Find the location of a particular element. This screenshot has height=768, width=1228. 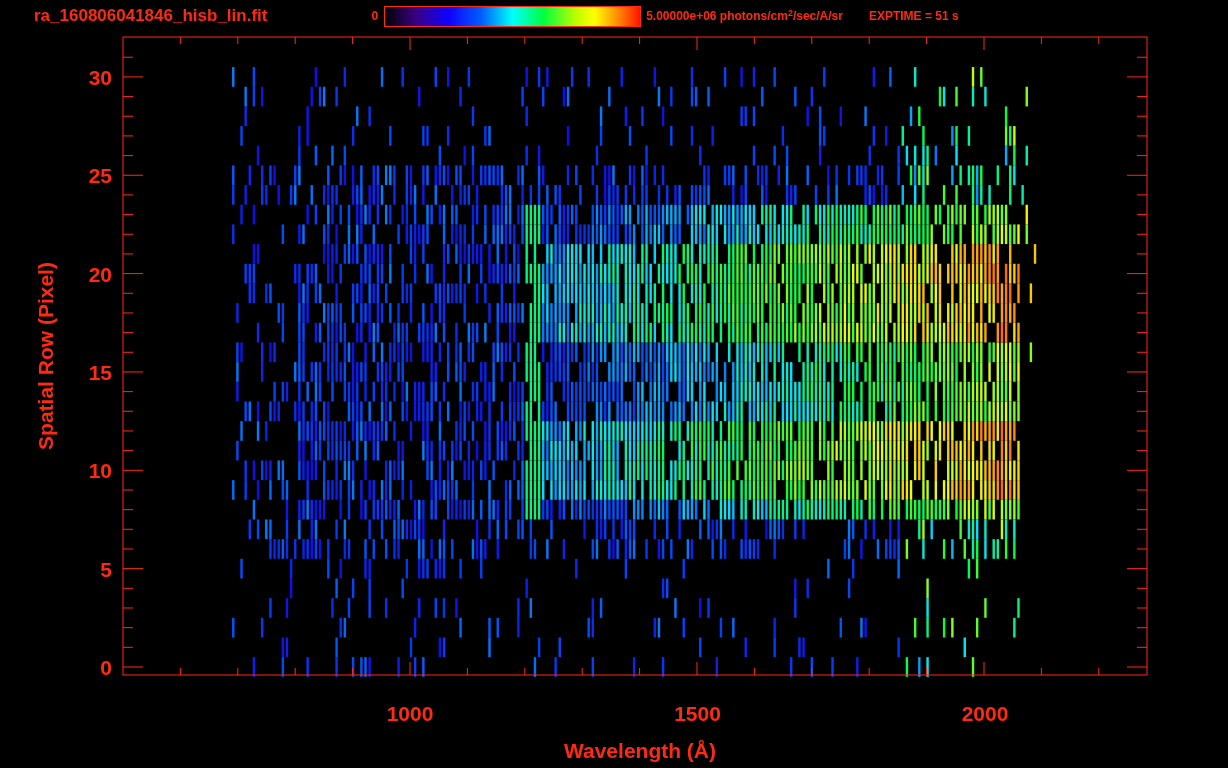

x-axis-label: Wavelength (Å) is located at coordinates (640, 750).